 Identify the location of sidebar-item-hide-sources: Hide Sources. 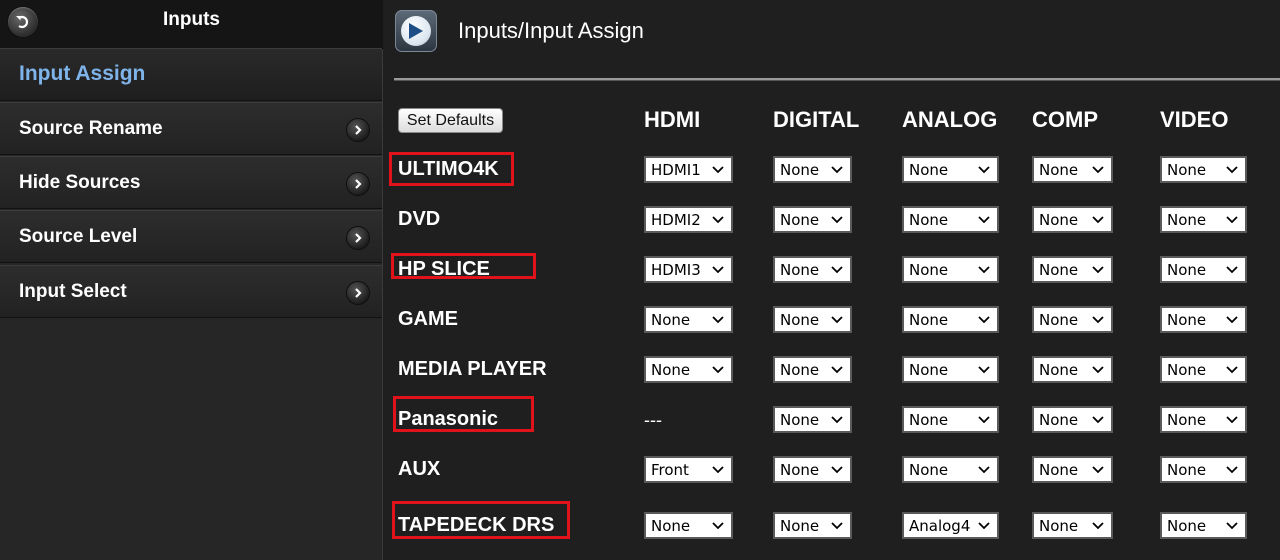
(191, 182).